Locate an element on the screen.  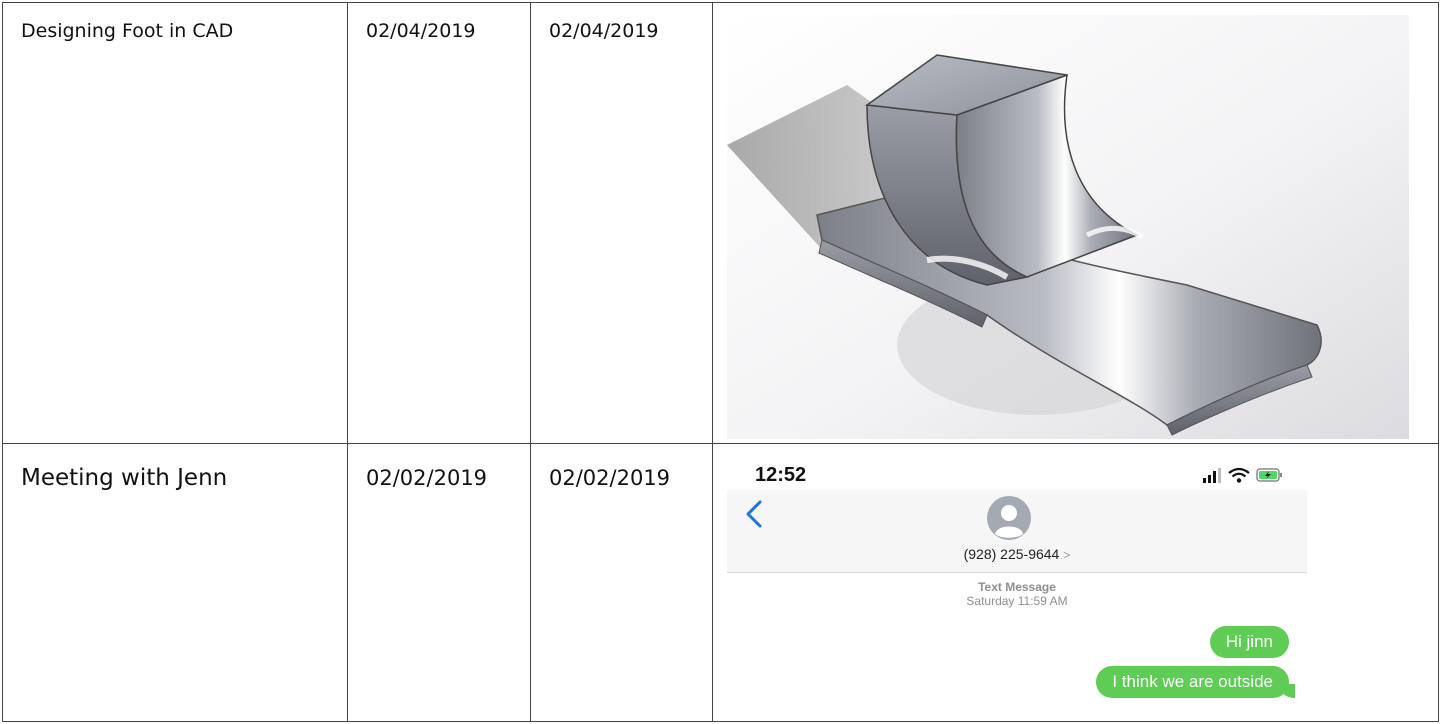
contact-number-link: (928) 225-9644 > is located at coordinates (1017, 554).